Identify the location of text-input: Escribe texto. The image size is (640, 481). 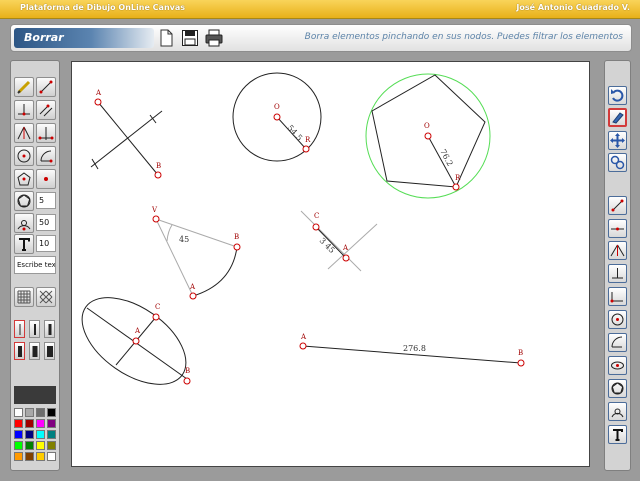
(35, 265).